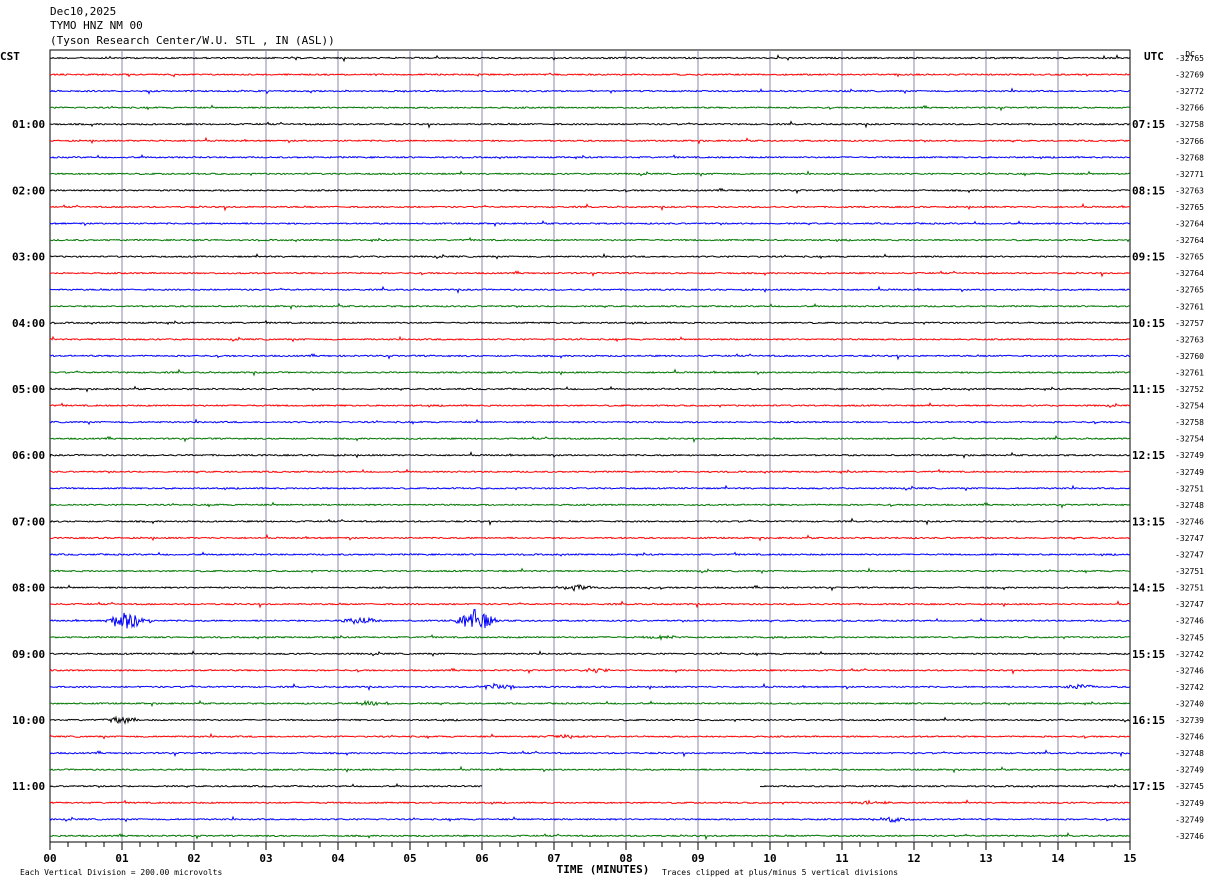 The height and width of the screenshot is (886, 1210). What do you see at coordinates (1148, 124) in the screenshot?
I see `utc-hour-label: 07:15` at bounding box center [1148, 124].